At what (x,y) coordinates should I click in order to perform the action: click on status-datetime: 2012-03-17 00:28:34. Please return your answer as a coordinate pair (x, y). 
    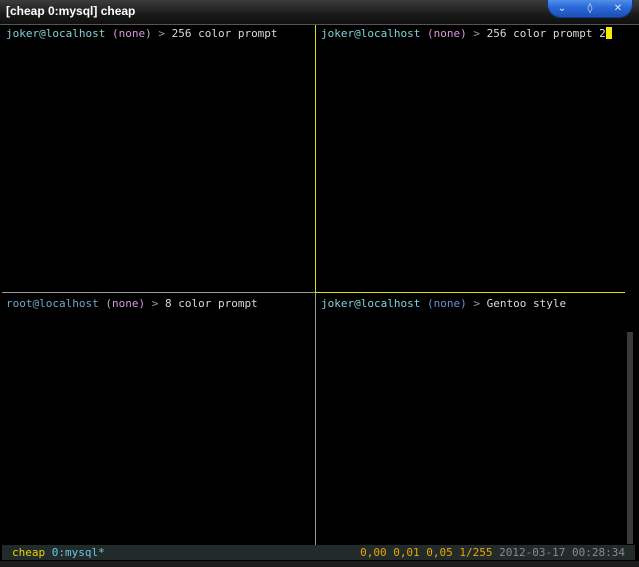
    Looking at the image, I should click on (562, 552).